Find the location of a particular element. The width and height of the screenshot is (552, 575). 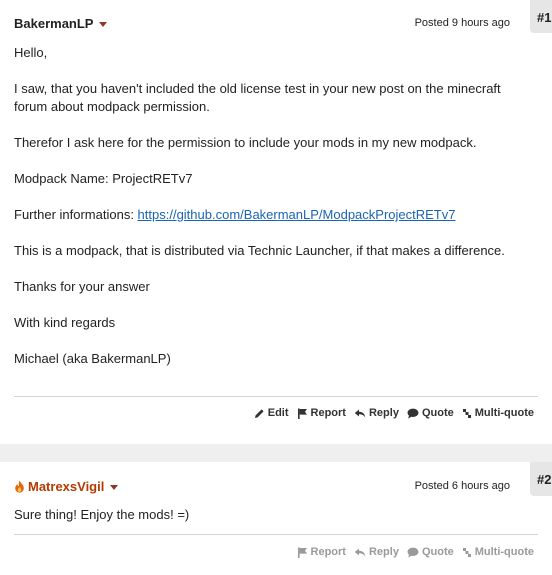

post-number: #2 is located at coordinates (541, 479).